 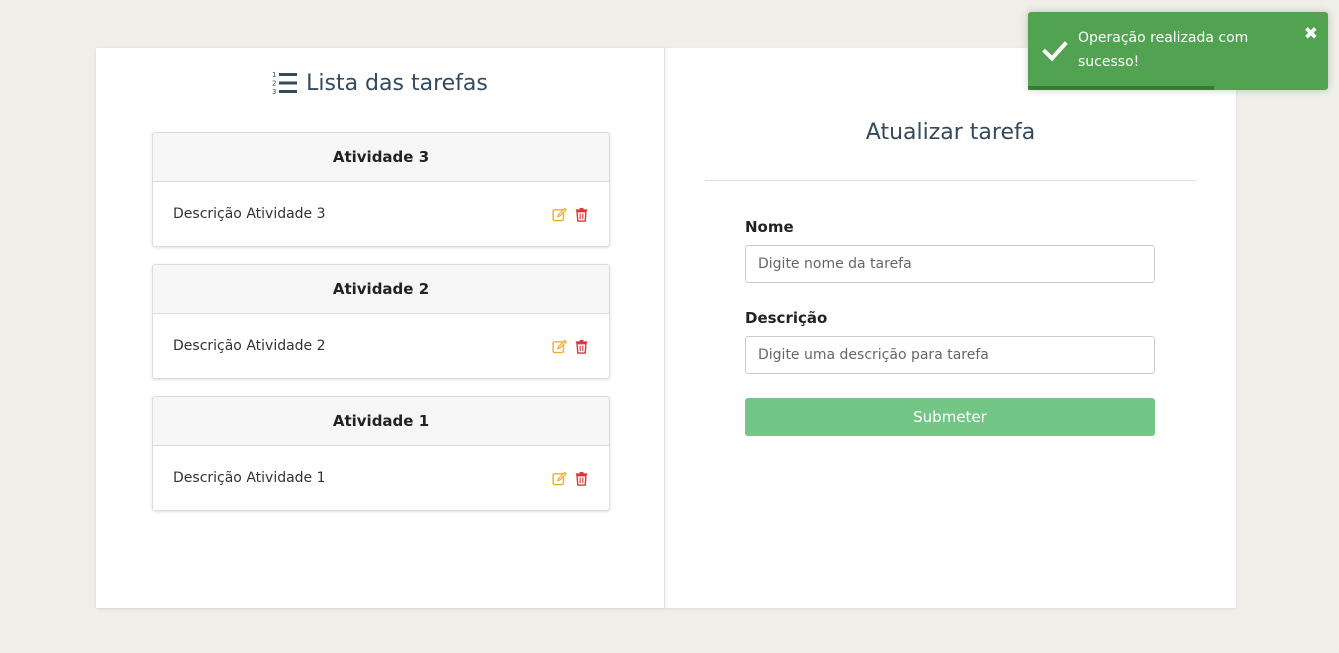 I want to click on checkmark-icon, so click(x=1055, y=51).